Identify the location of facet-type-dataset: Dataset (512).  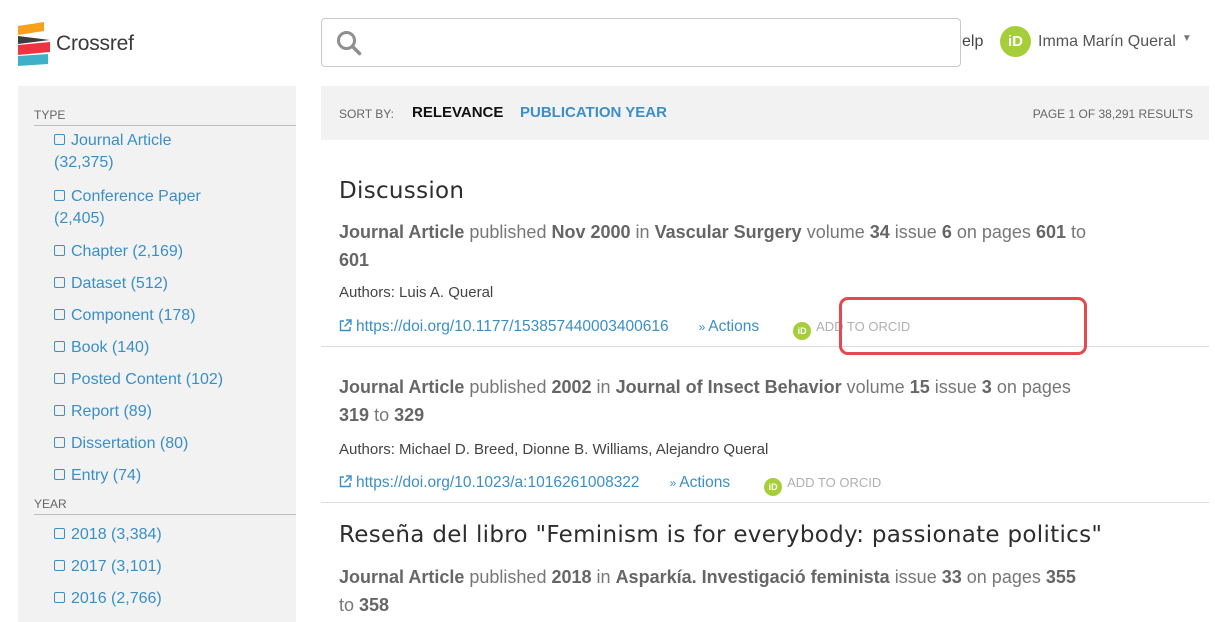
(169, 284).